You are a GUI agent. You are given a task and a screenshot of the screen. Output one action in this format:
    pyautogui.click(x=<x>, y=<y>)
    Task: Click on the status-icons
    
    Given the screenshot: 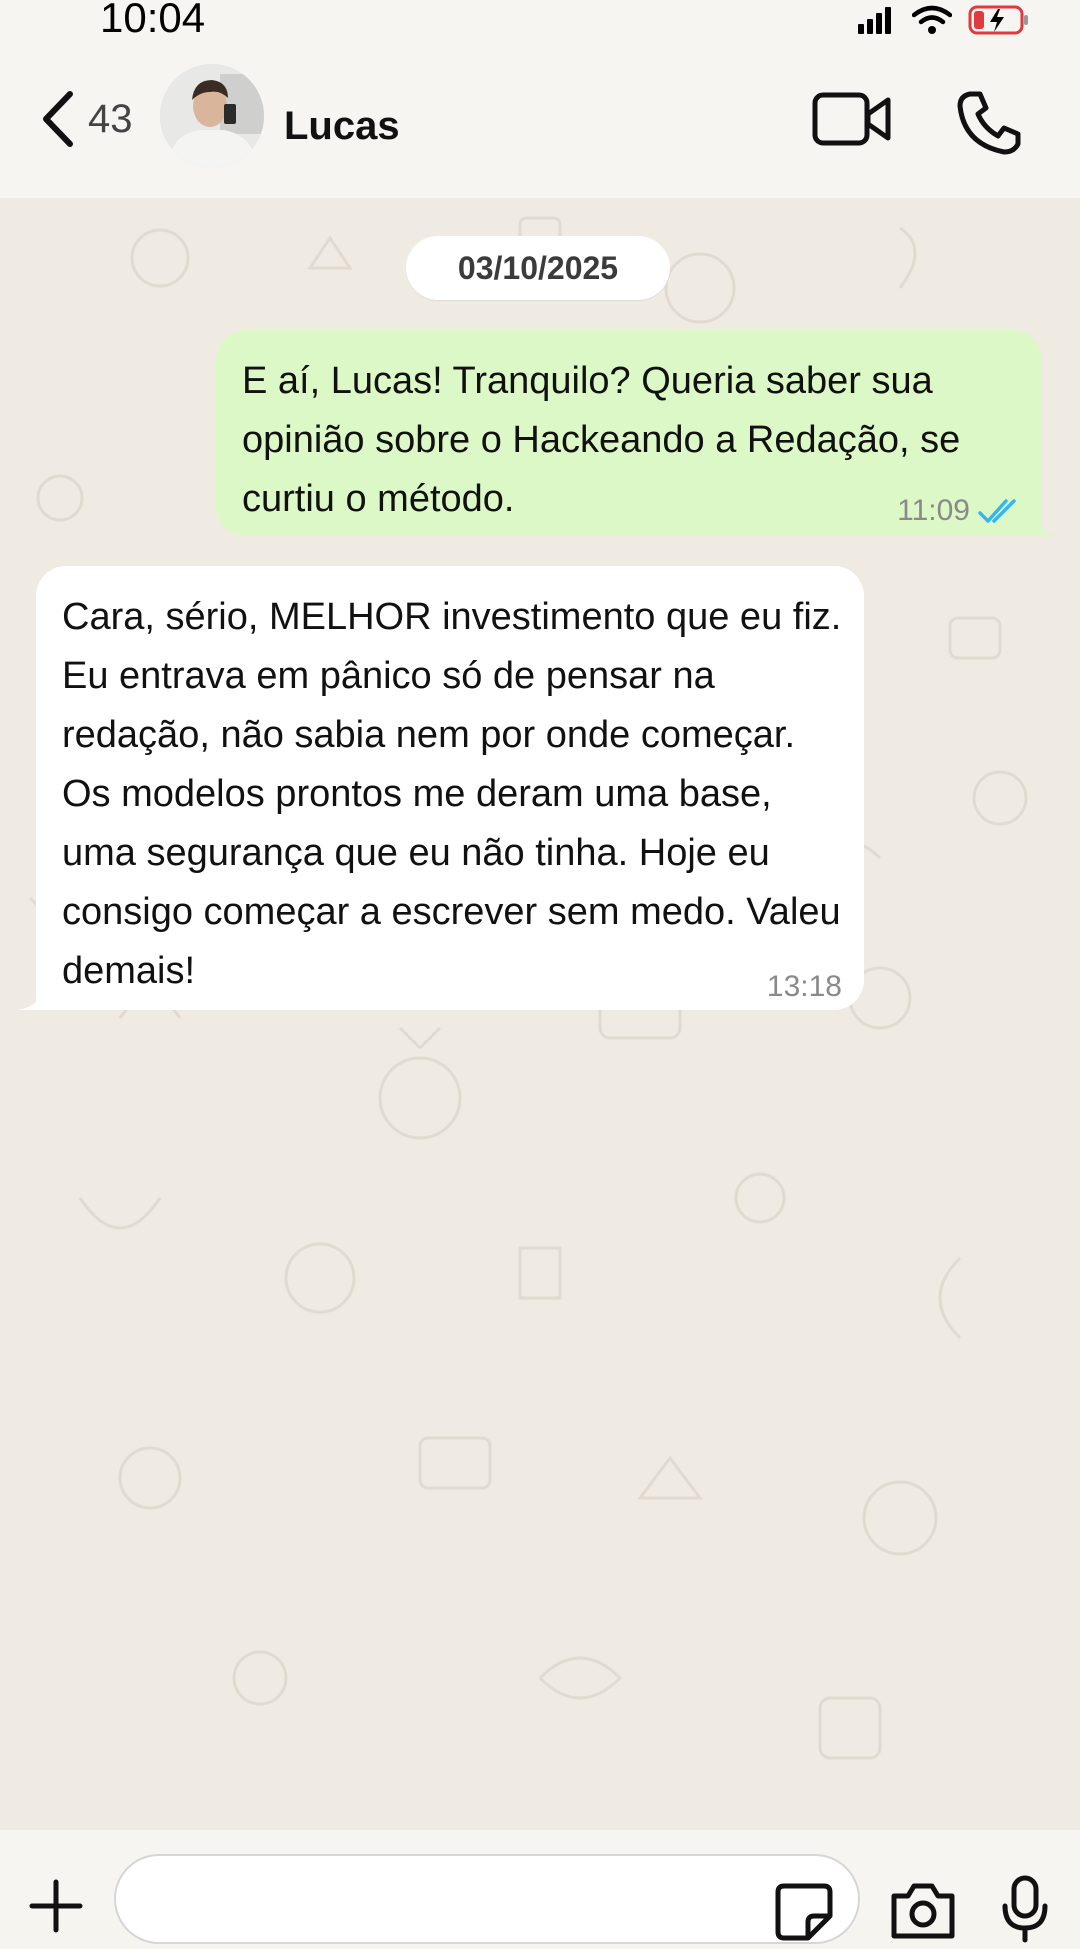 What is the action you would take?
    pyautogui.click(x=943, y=20)
    